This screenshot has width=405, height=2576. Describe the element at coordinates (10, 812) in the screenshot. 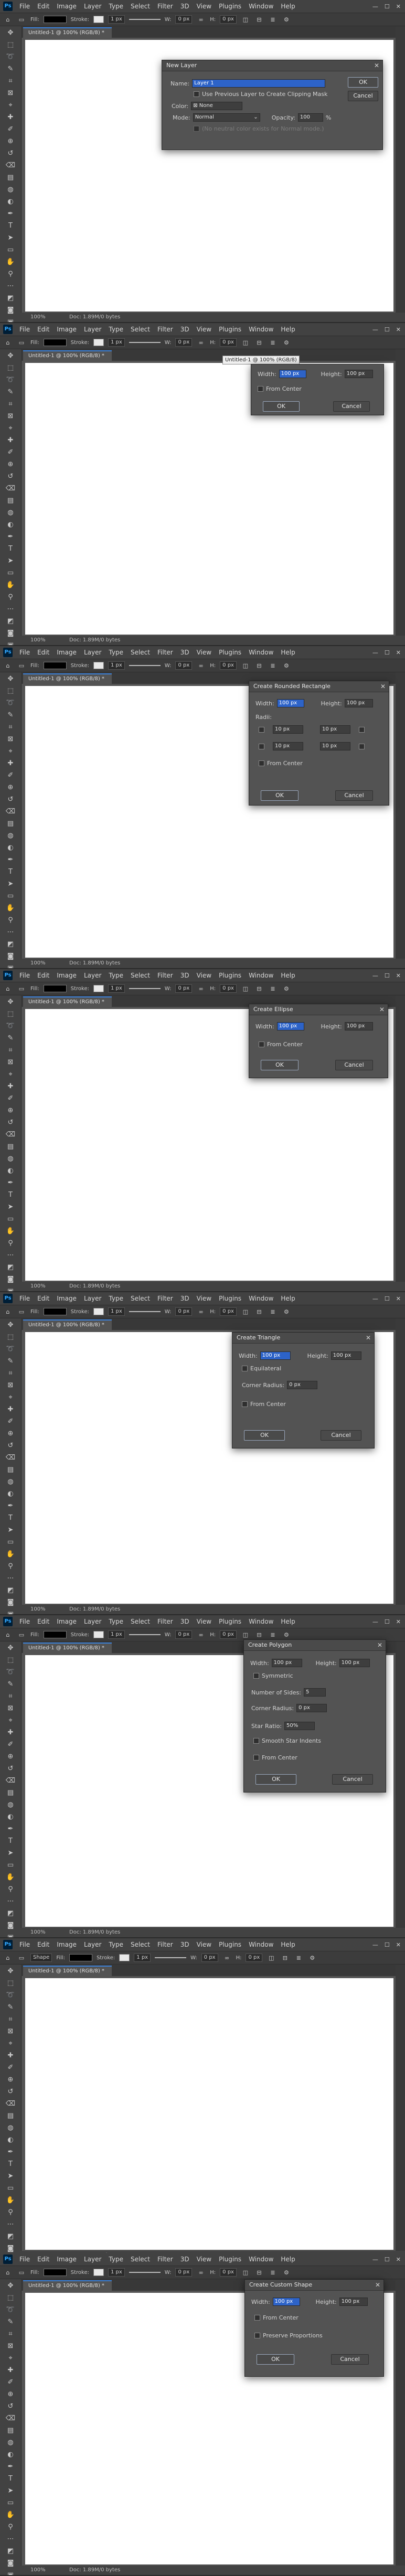

I see `eraser-icon: ⌫` at that location.